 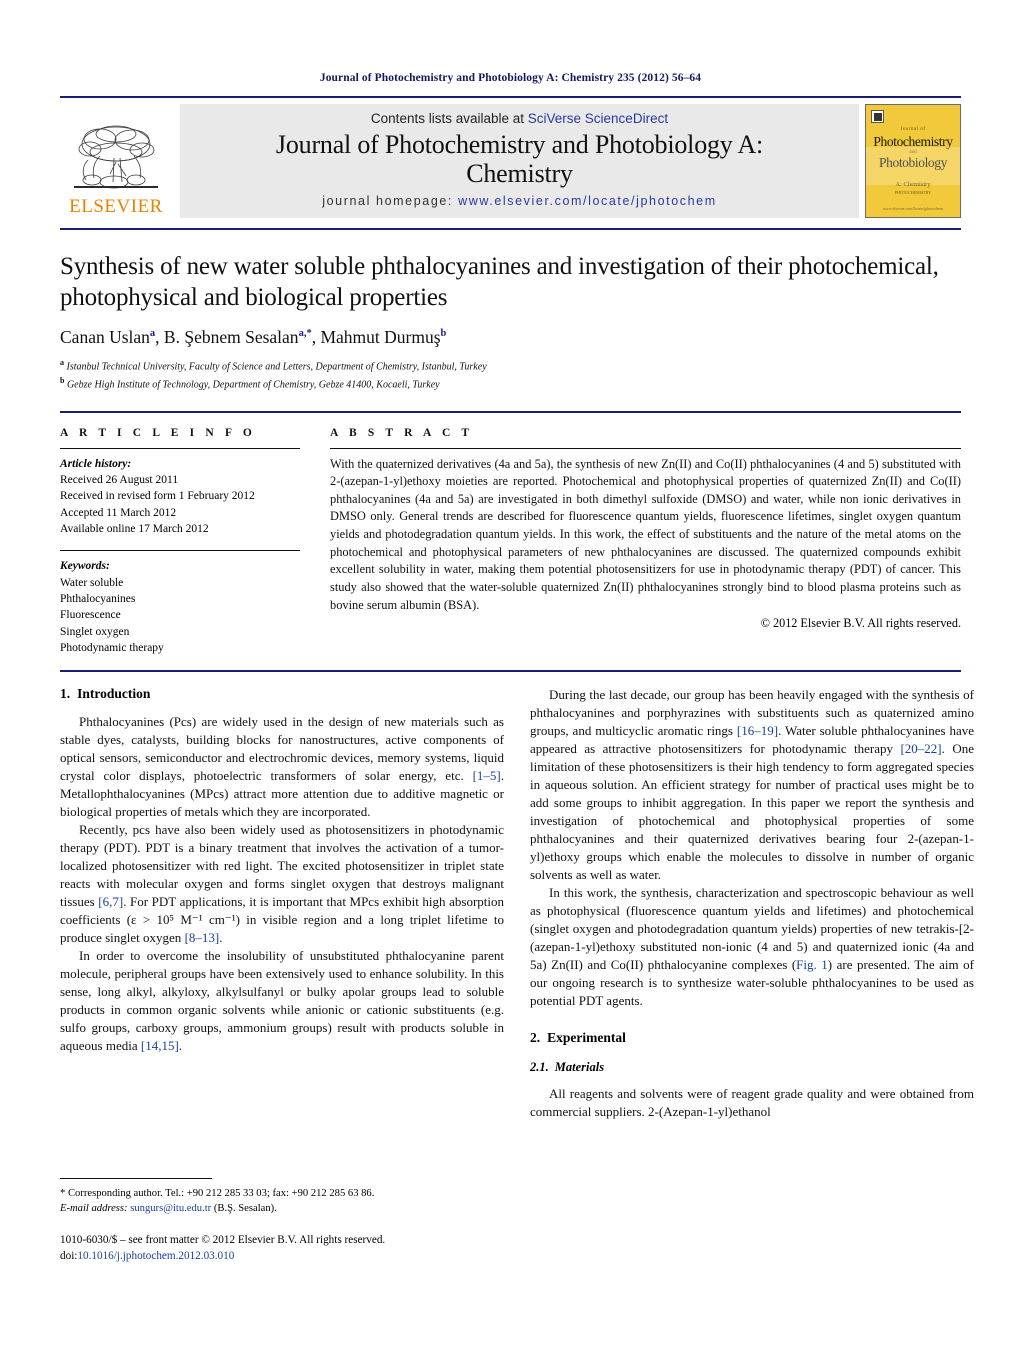 What do you see at coordinates (487, 775) in the screenshot?
I see `citation-ref: [1–5]` at bounding box center [487, 775].